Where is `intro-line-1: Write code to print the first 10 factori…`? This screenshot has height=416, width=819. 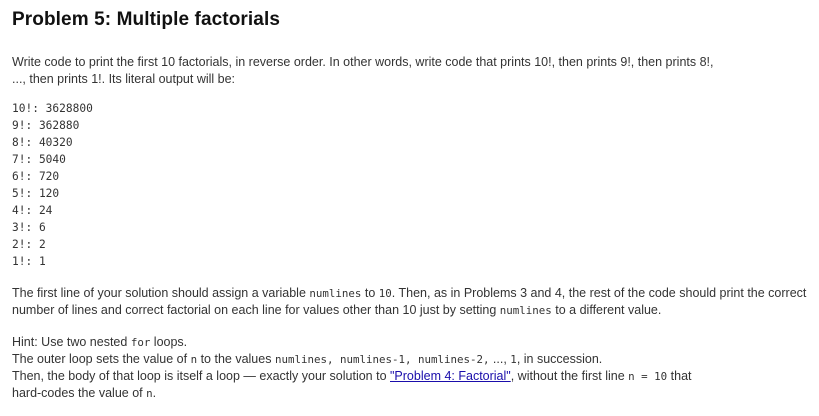 intro-line-1: Write code to print the first 10 factori… is located at coordinates (363, 62).